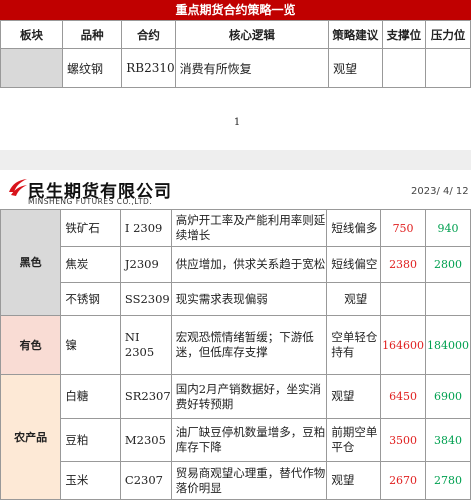 The width and height of the screenshot is (471, 500). What do you see at coordinates (448, 34) in the screenshot?
I see `header-resistance: 压力位` at bounding box center [448, 34].